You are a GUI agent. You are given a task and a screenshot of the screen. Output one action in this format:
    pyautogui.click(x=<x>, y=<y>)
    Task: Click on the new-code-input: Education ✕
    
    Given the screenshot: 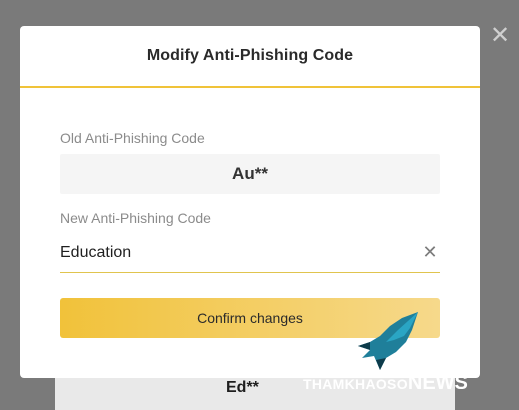 What is the action you would take?
    pyautogui.click(x=250, y=253)
    